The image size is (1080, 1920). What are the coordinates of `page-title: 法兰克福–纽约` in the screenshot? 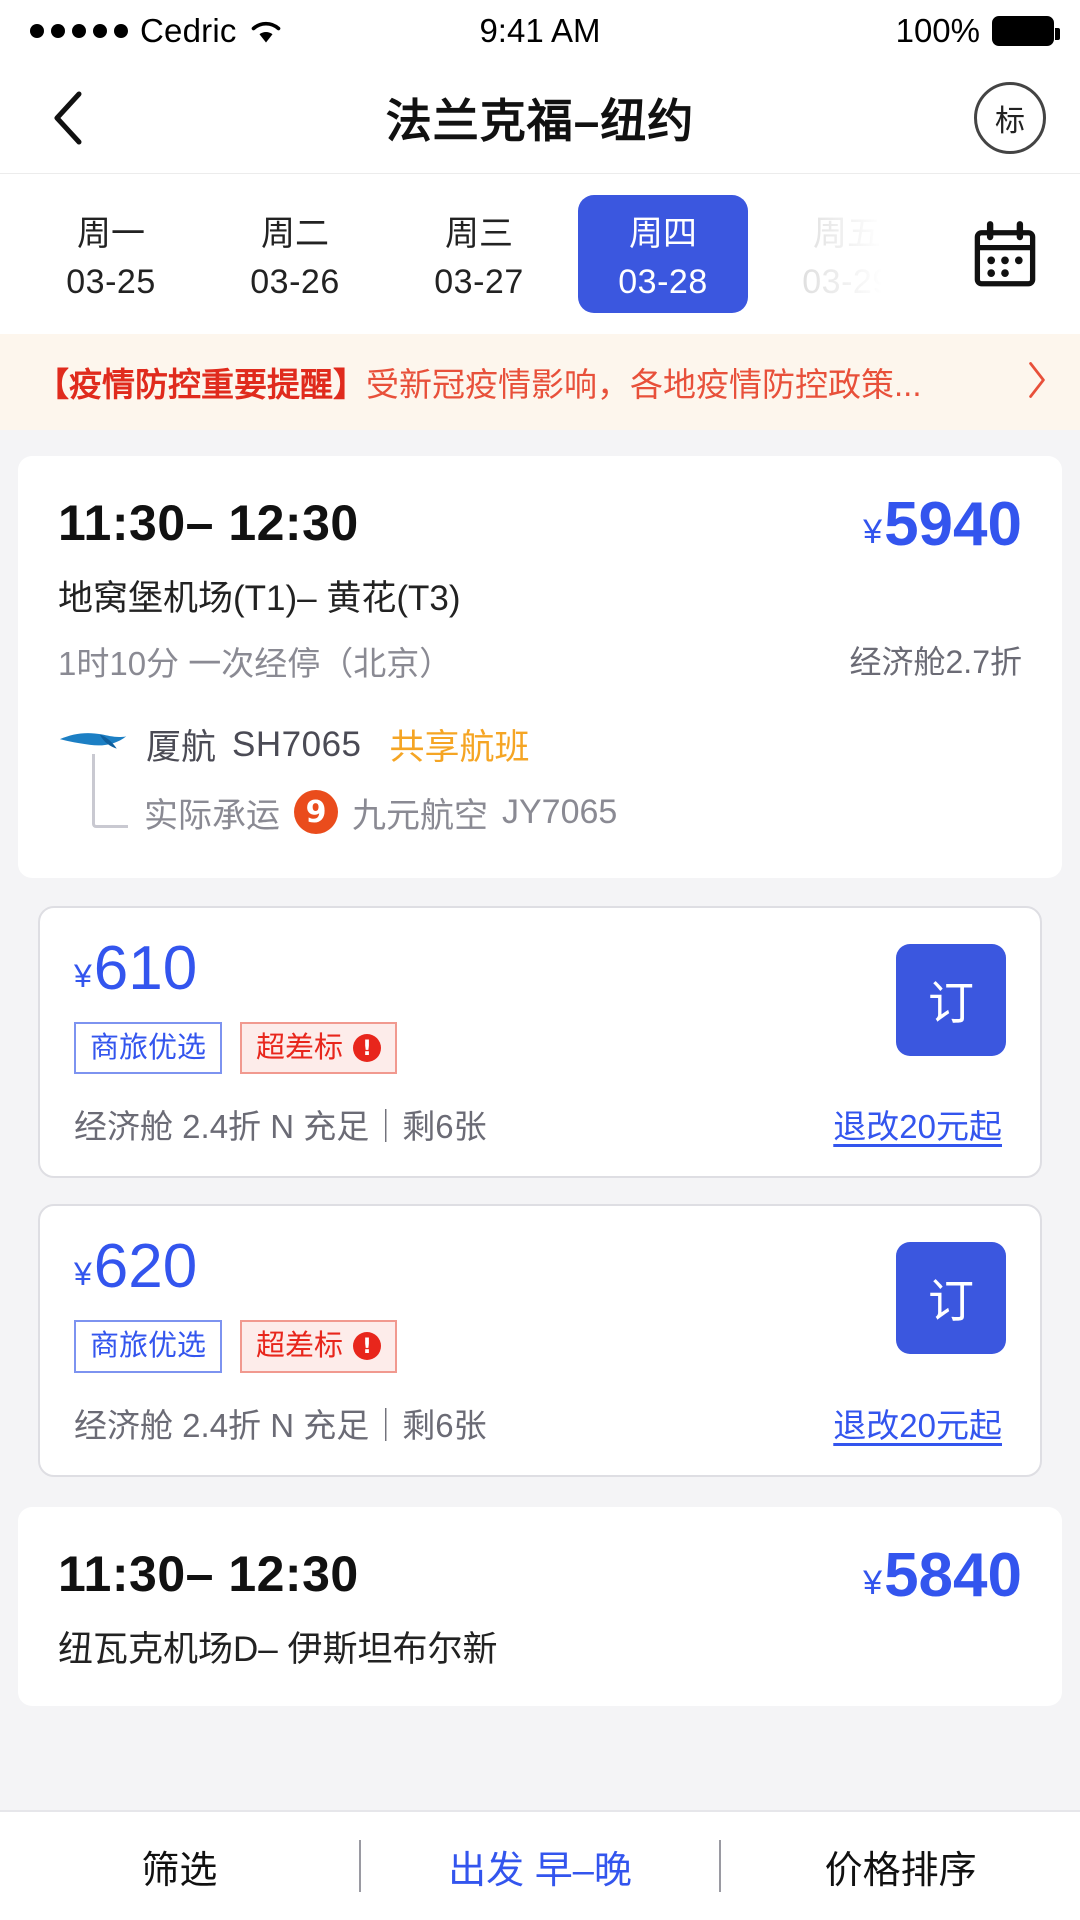 It's located at (540, 120).